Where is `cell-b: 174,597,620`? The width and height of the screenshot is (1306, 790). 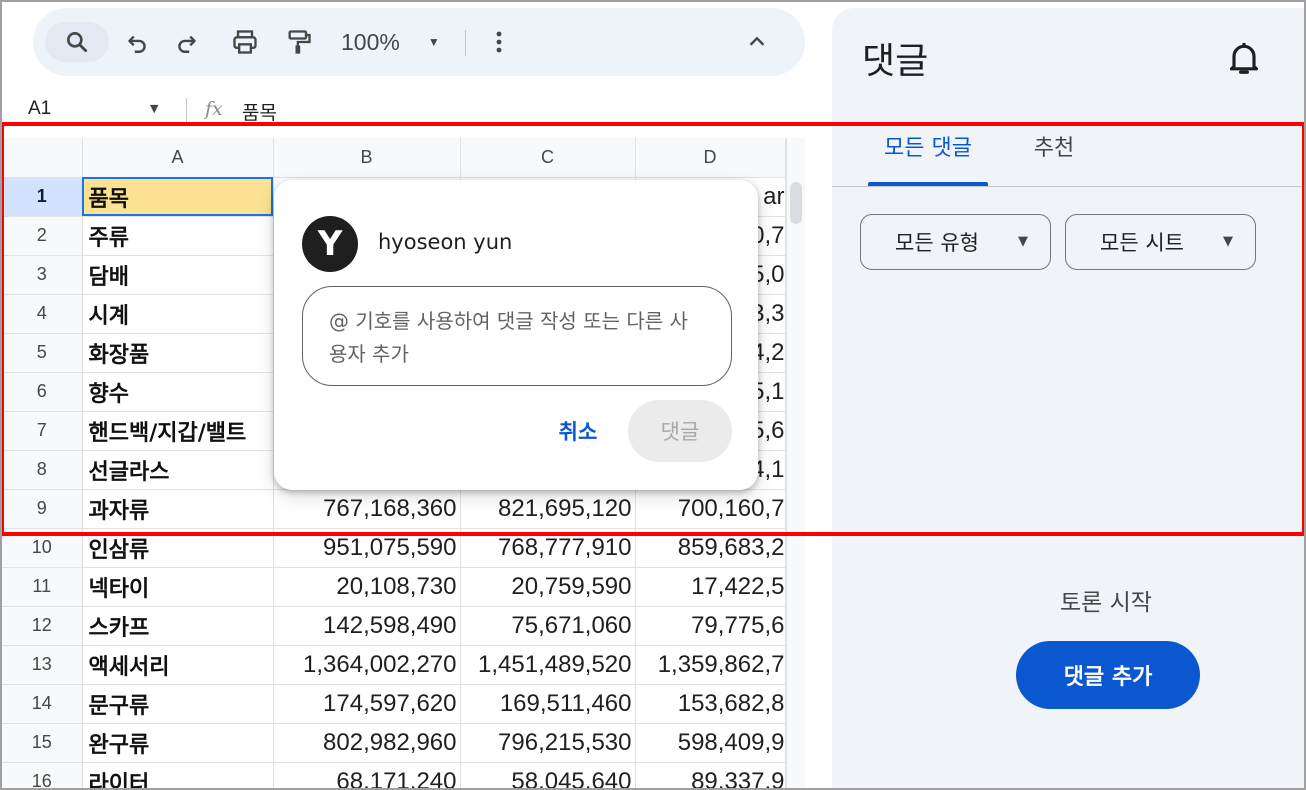 cell-b: 174,597,620 is located at coordinates (367, 704).